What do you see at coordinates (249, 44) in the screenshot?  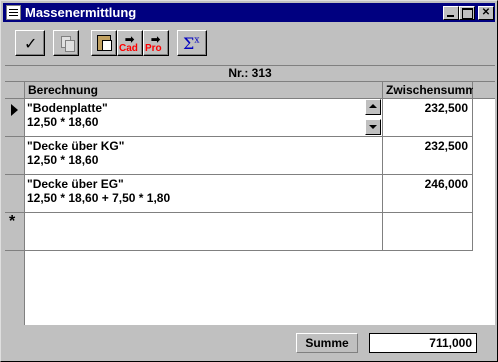 I see `toolbar: ✓ Cad Pro Σx` at bounding box center [249, 44].